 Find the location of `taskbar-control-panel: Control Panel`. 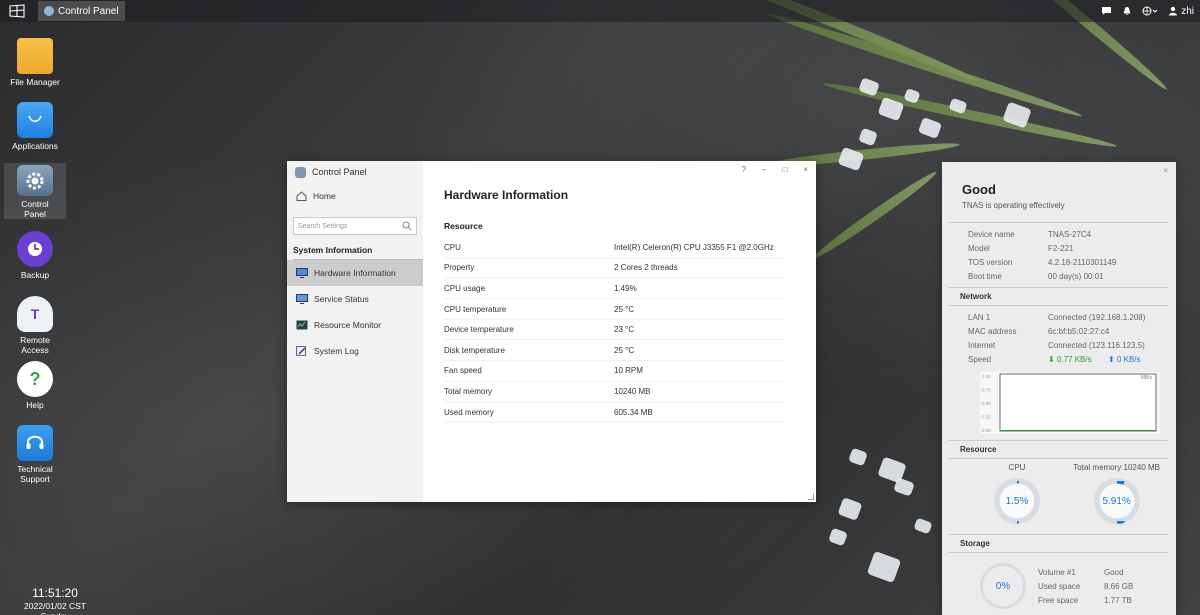

taskbar-control-panel: Control Panel is located at coordinates (81, 11).